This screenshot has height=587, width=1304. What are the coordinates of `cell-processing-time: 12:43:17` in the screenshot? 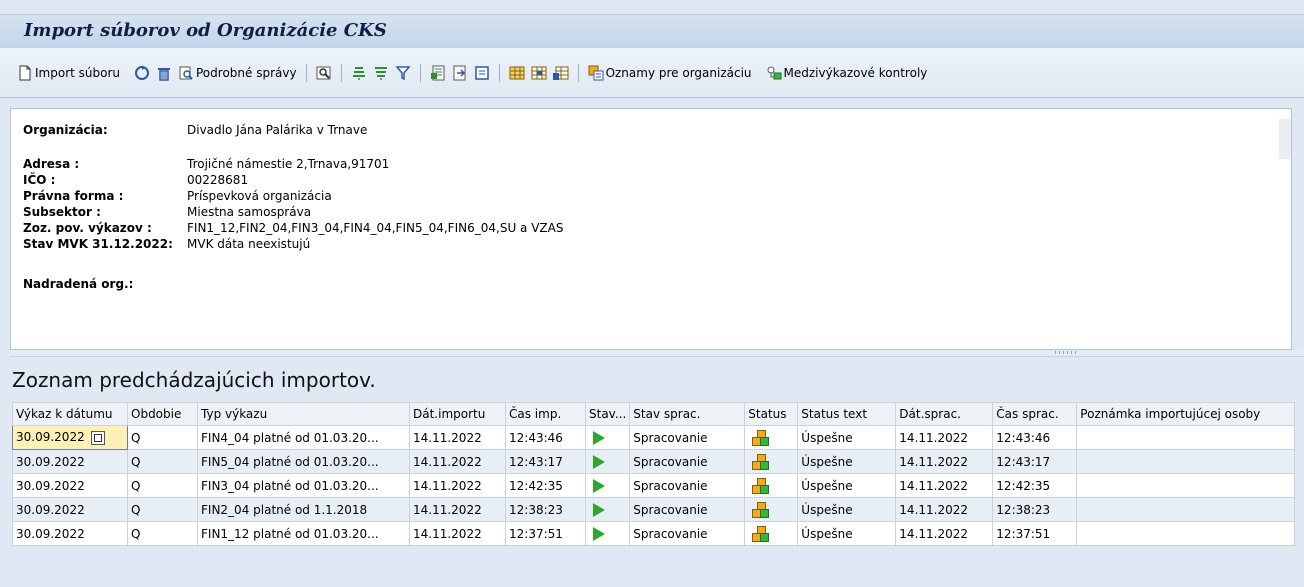 It's located at (1035, 461).